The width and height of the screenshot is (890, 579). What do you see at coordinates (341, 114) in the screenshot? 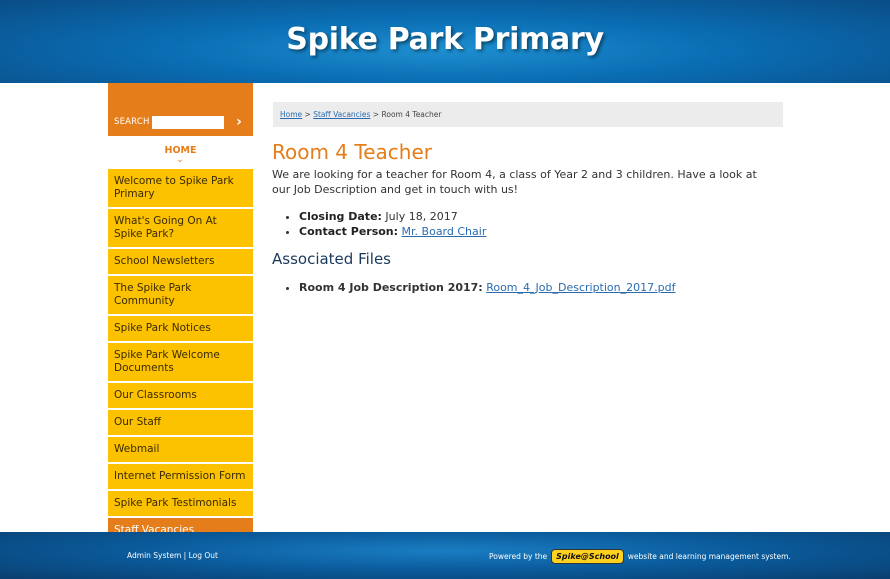
I see `breadcrumb-staff-vacancies-link: Staff Vacancies` at bounding box center [341, 114].